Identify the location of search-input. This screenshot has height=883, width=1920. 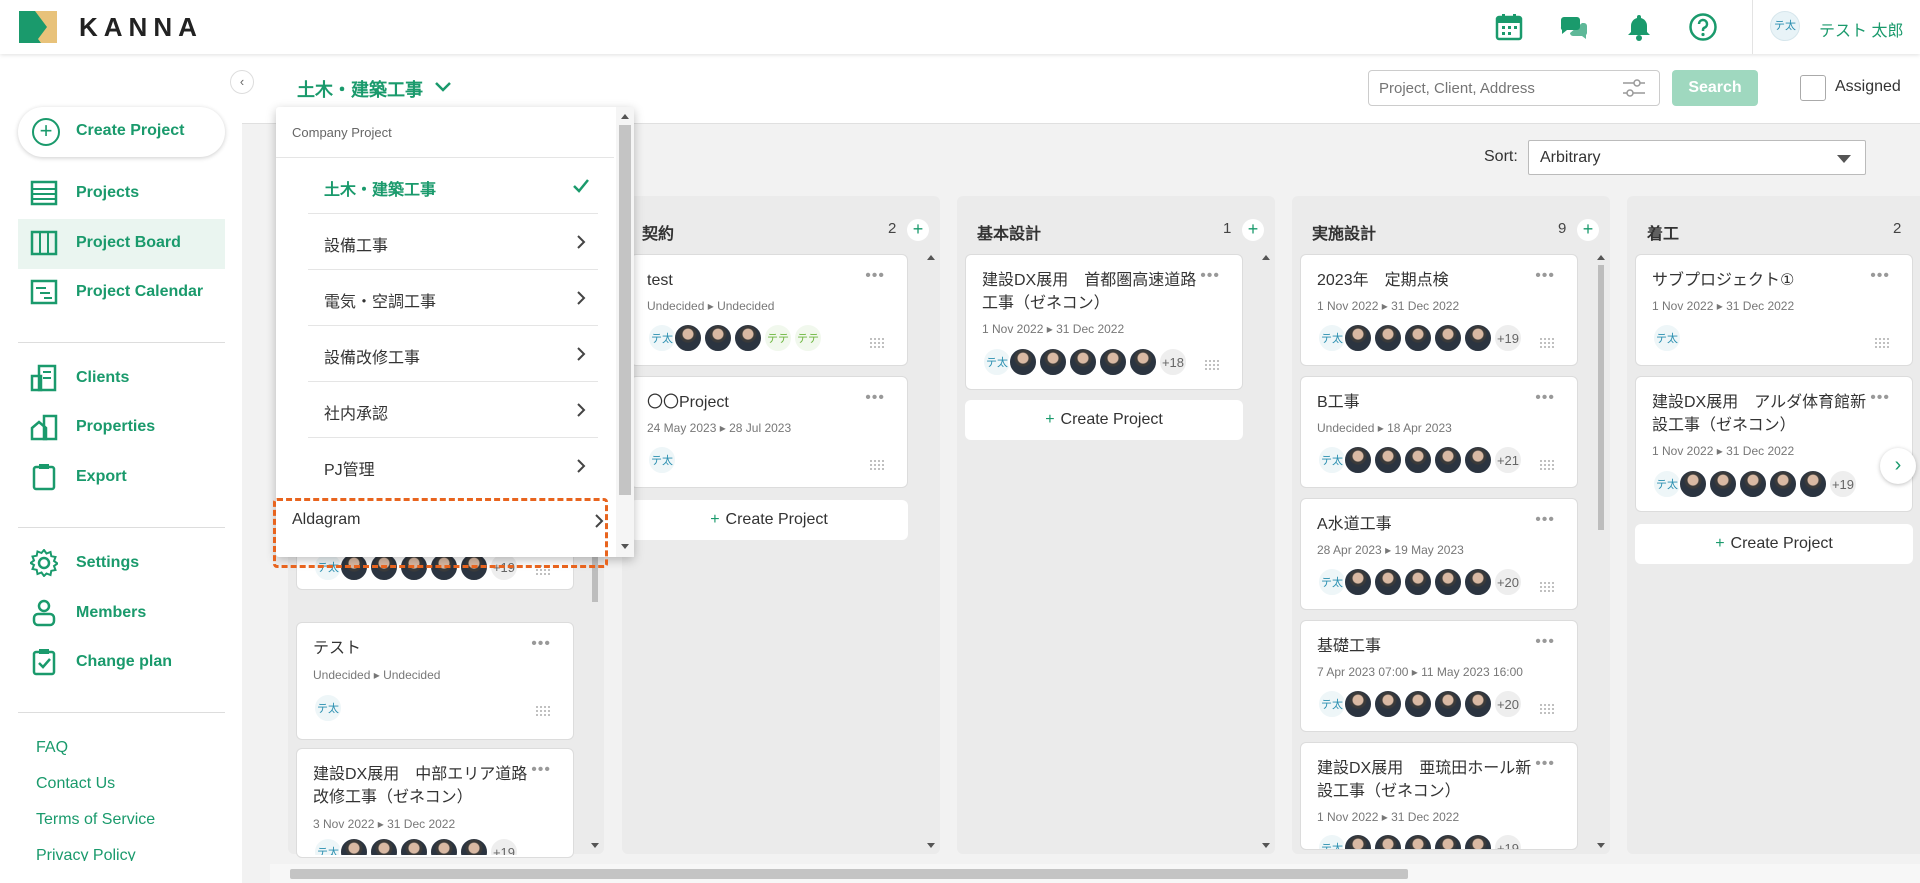
(1514, 88).